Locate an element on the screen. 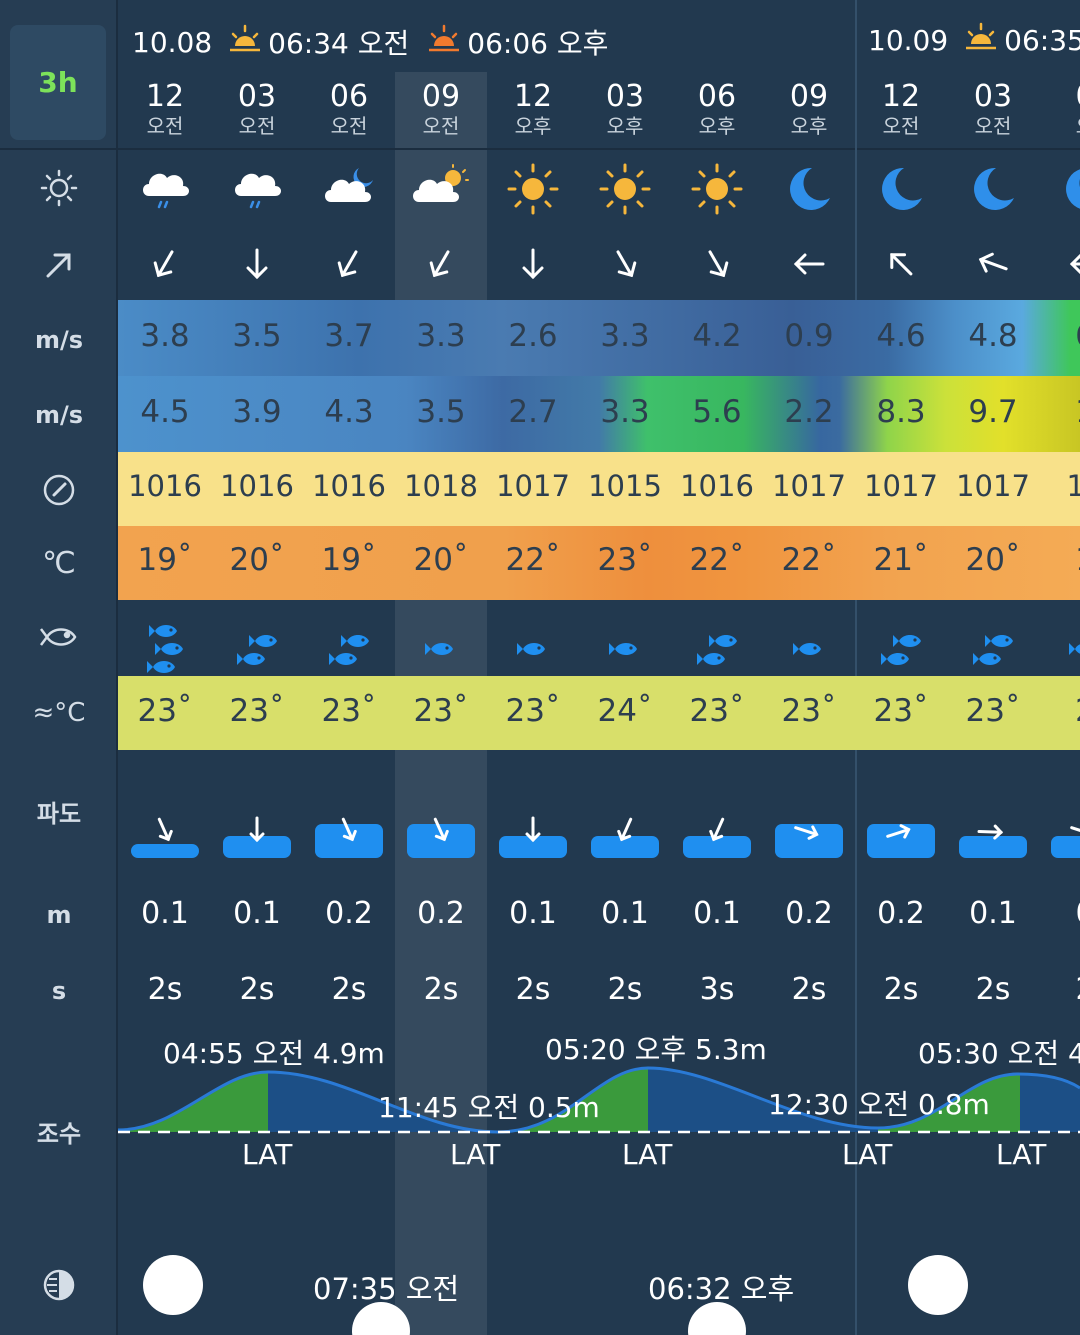 This screenshot has height=1335, width=1080. hour-label: 12 is located at coordinates (533, 96).